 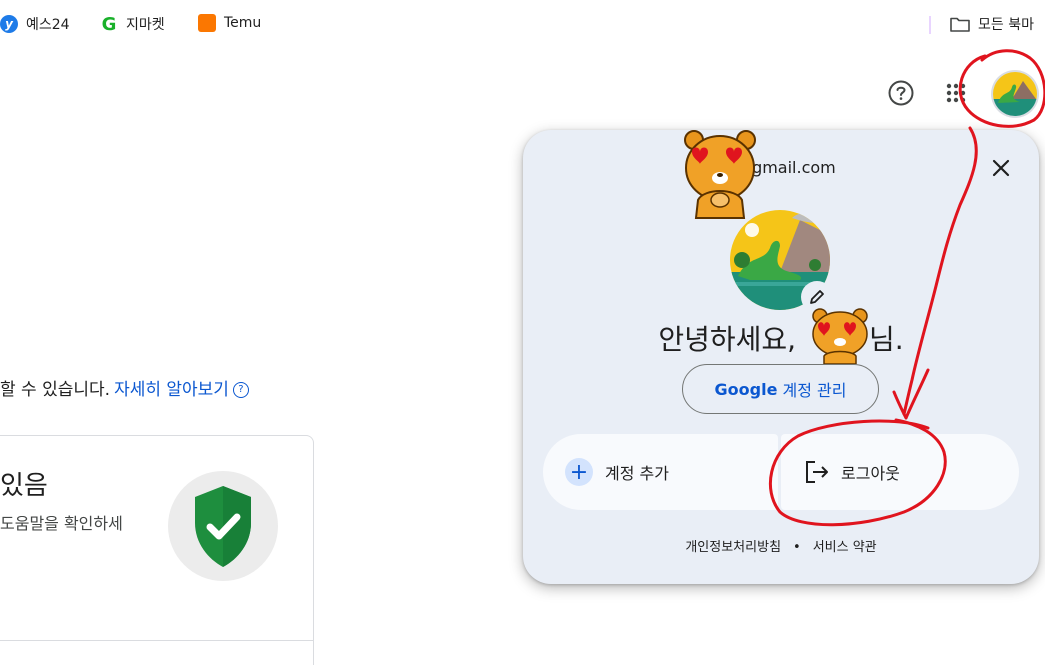 What do you see at coordinates (61, 523) in the screenshot?
I see `card-subtitle: 도움말을 확인하세` at bounding box center [61, 523].